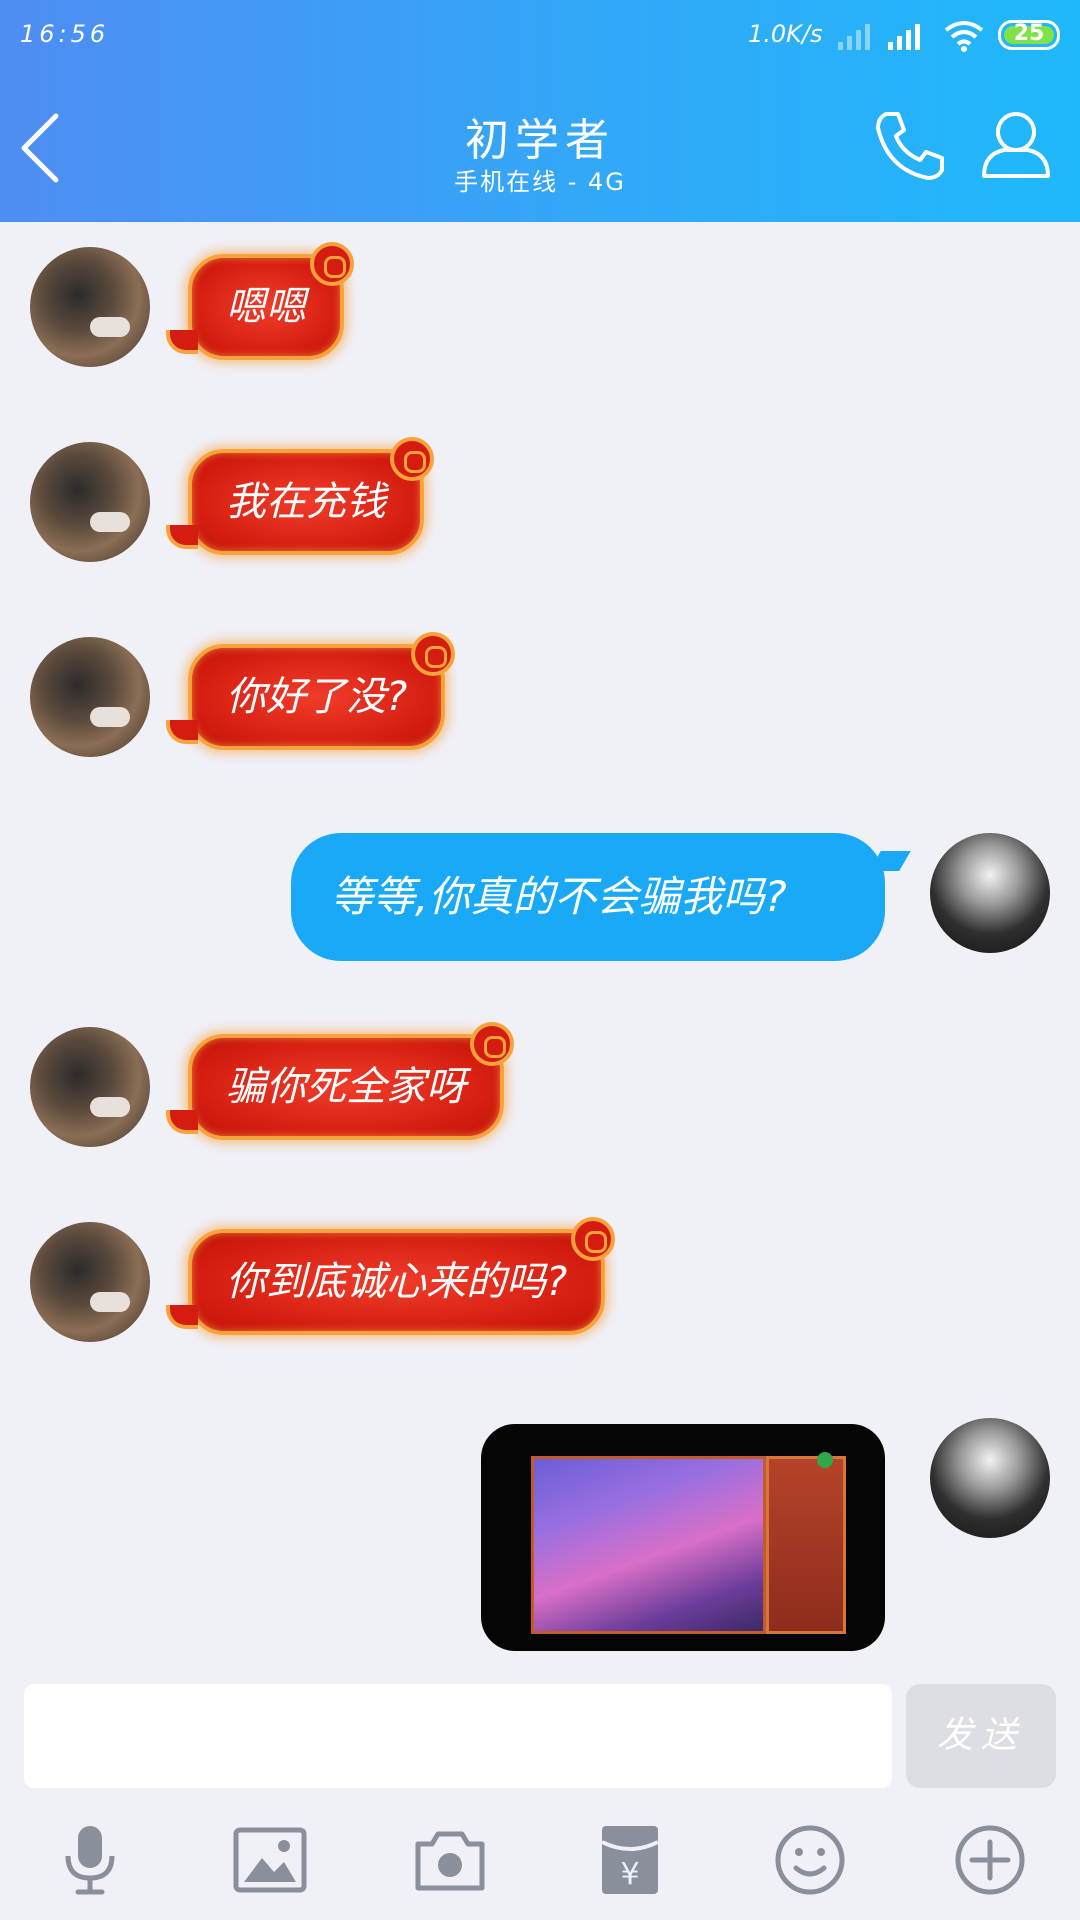 The width and height of the screenshot is (1080, 1920). What do you see at coordinates (910, 146) in the screenshot?
I see `phone-icon` at bounding box center [910, 146].